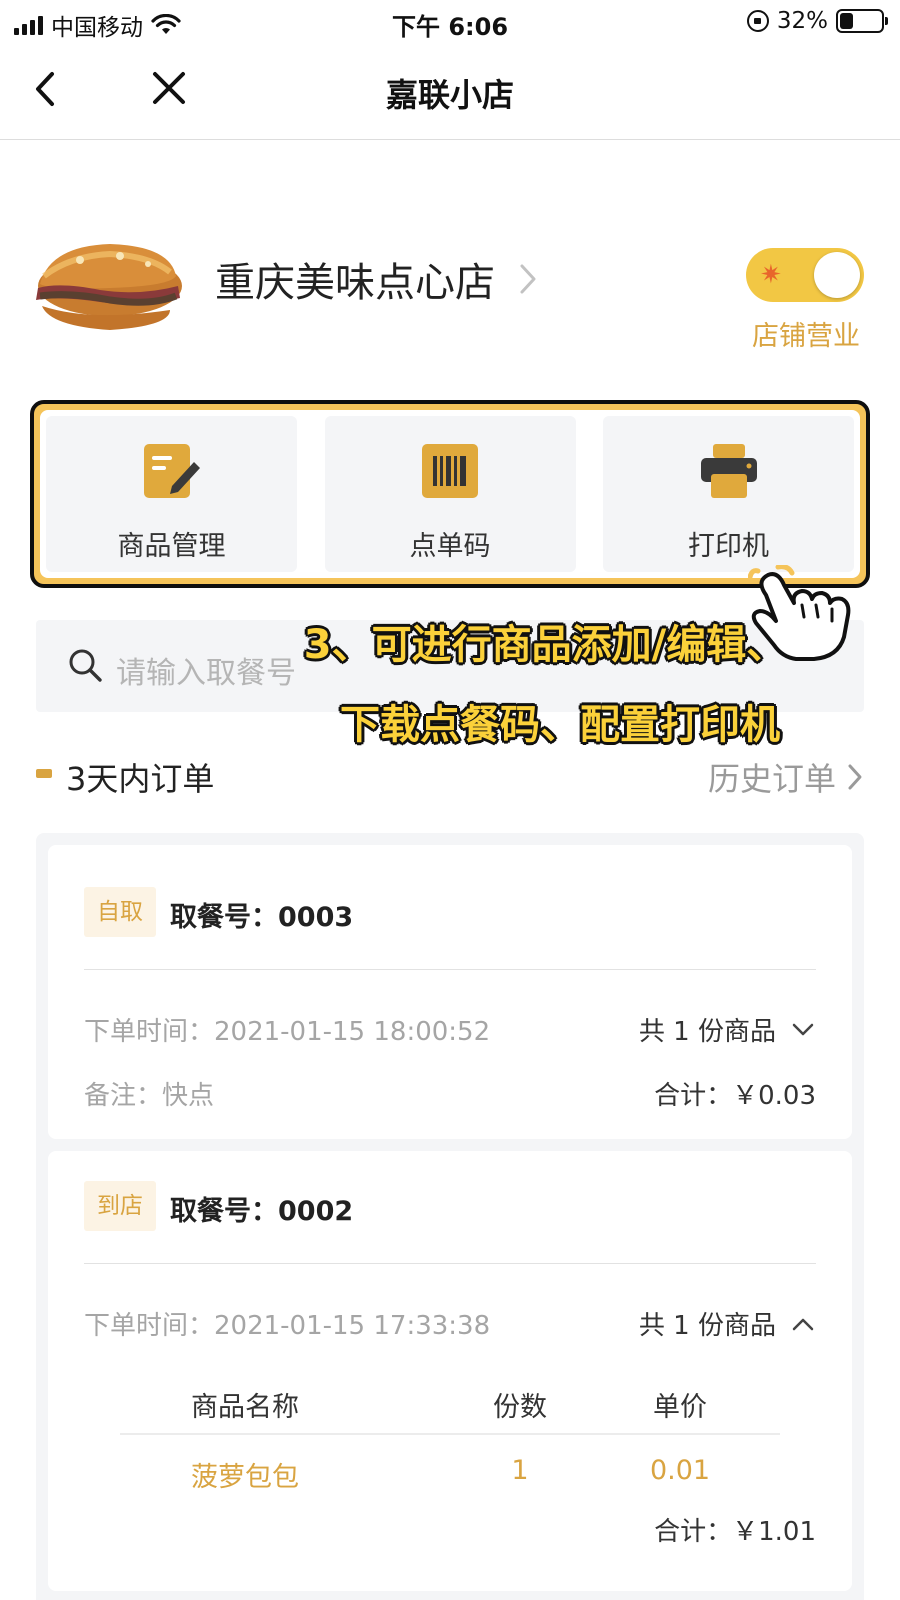 Image resolution: width=900 pixels, height=1600 pixels. Describe the element at coordinates (802, 21) in the screenshot. I see `battery-percent: 32%` at that location.